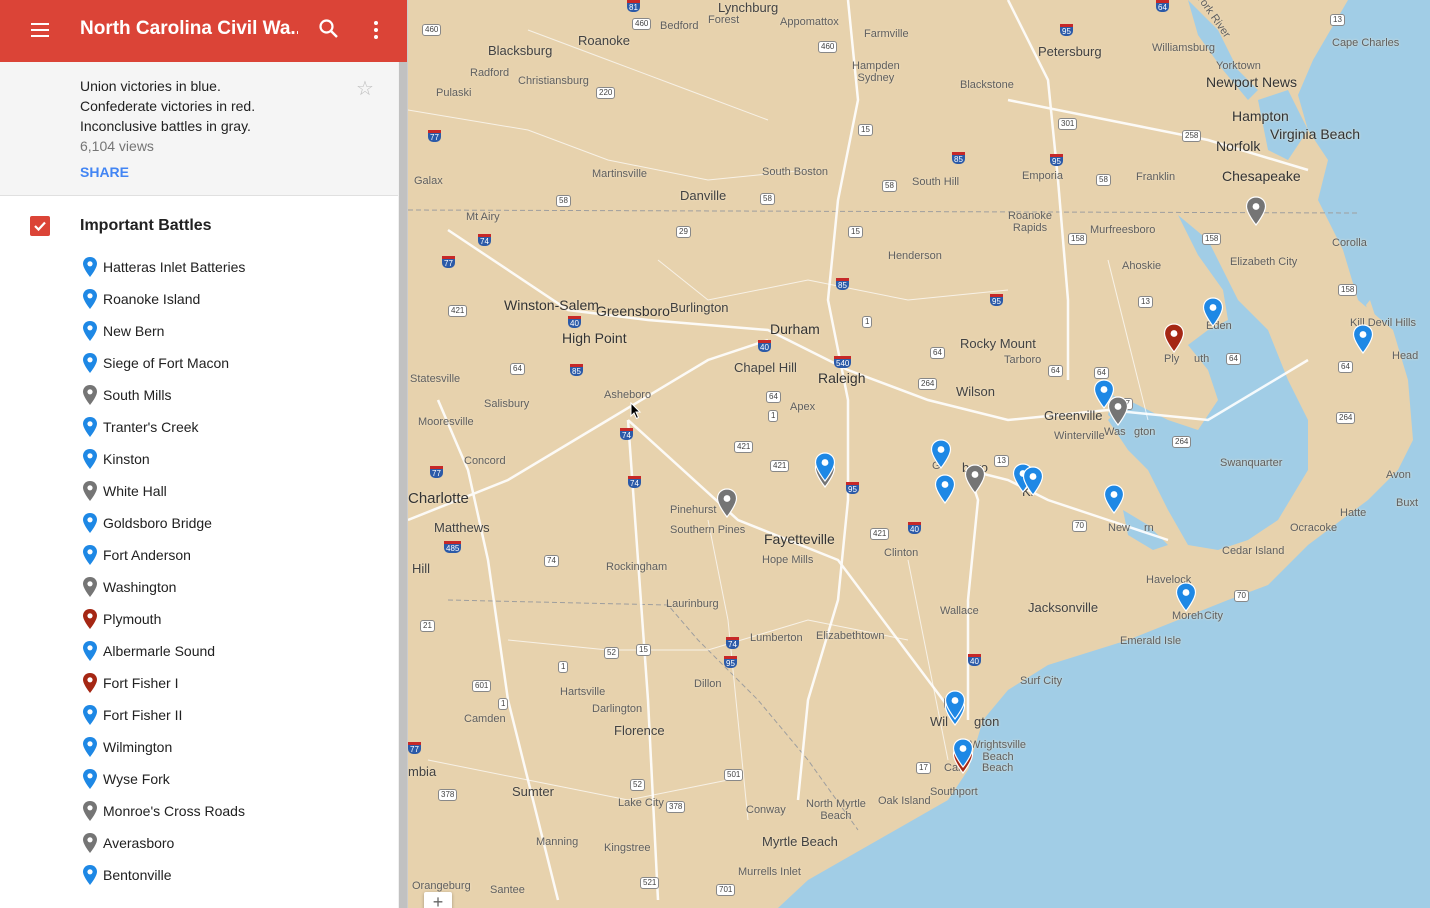 The width and height of the screenshot is (1430, 908). What do you see at coordinates (773, 416) in the screenshot?
I see `route-shield: 1` at bounding box center [773, 416].